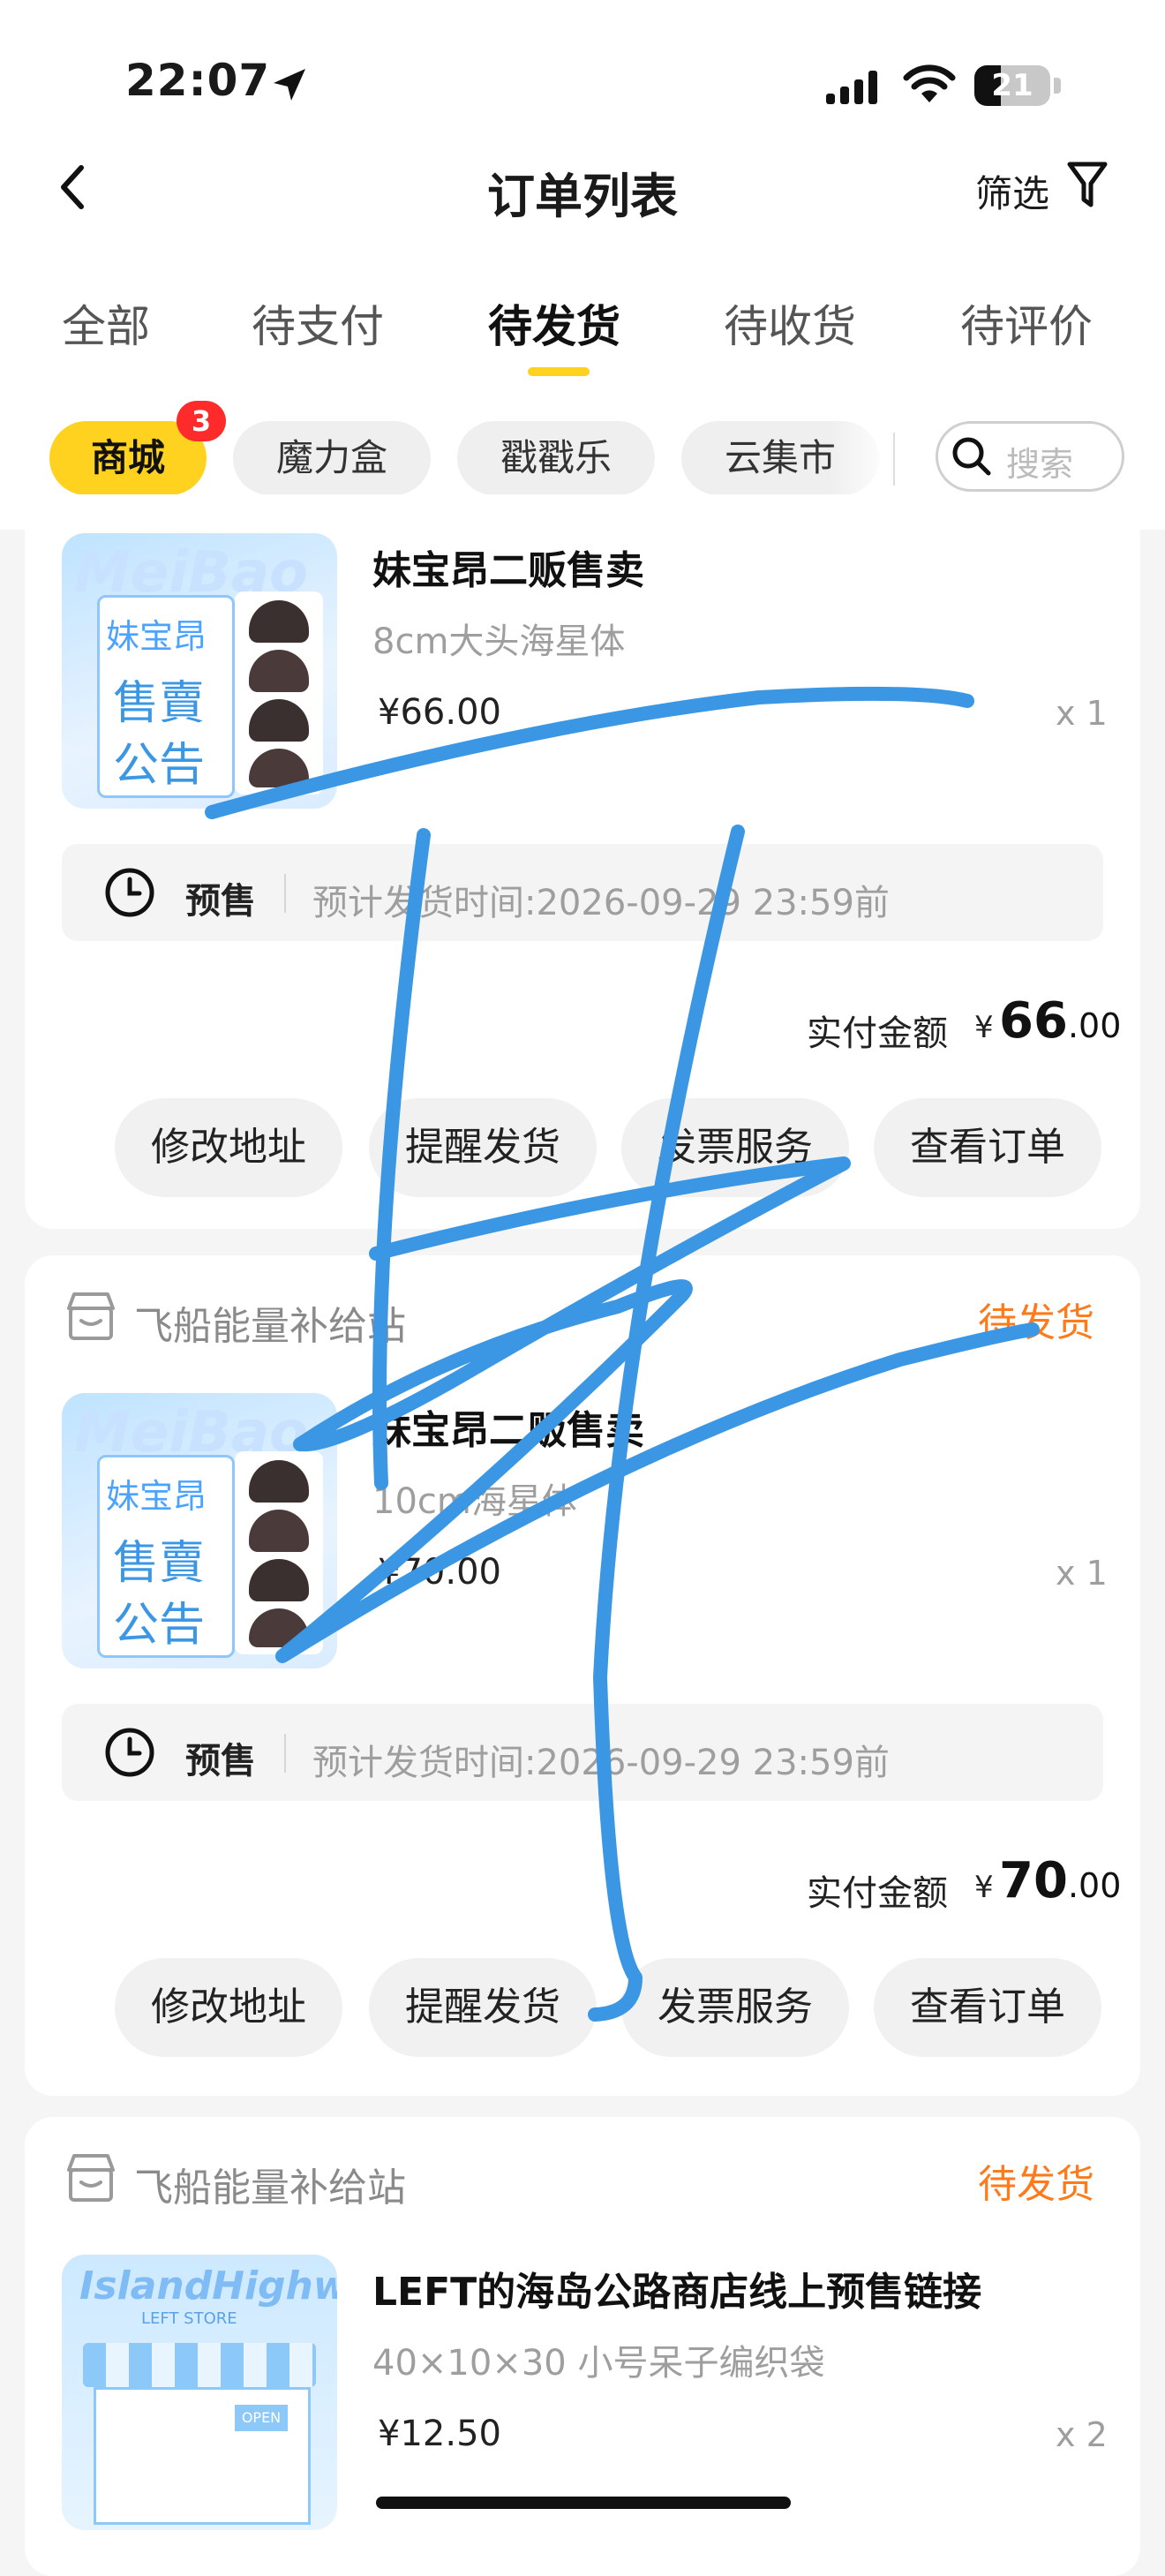 The width and height of the screenshot is (1165, 2576). Describe the element at coordinates (1082, 2435) in the screenshot. I see `product-qty: x 2` at that location.